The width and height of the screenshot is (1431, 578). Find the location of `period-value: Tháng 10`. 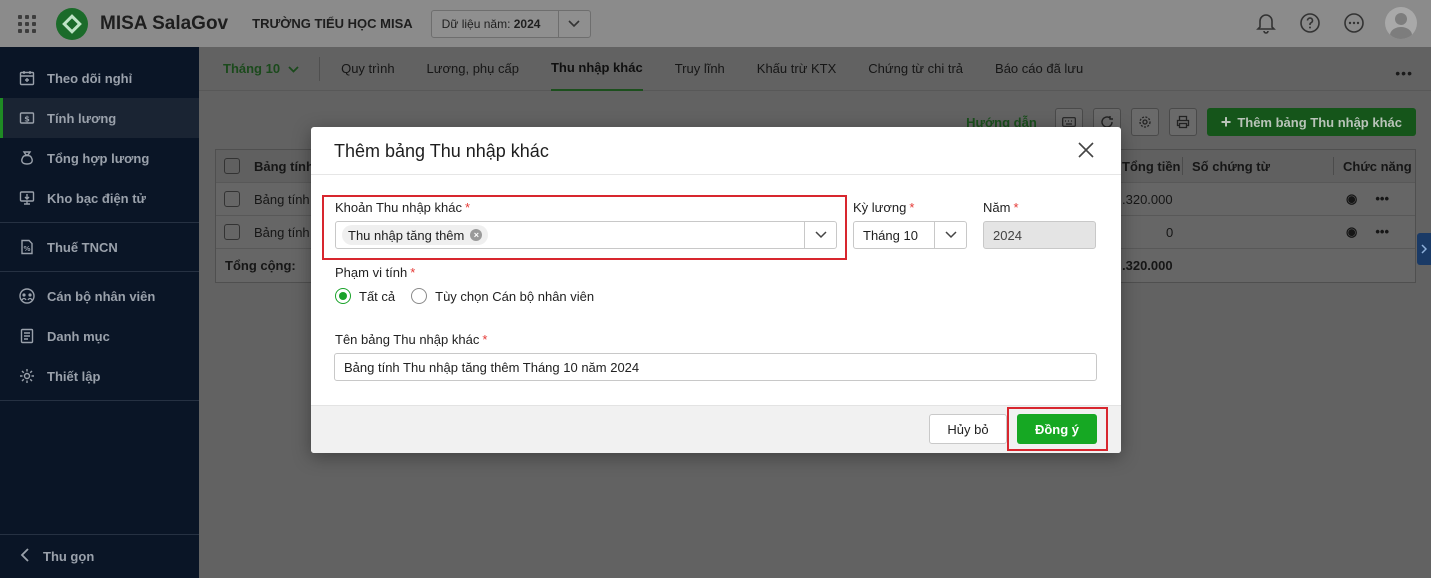

period-value: Tháng 10 is located at coordinates (890, 235).